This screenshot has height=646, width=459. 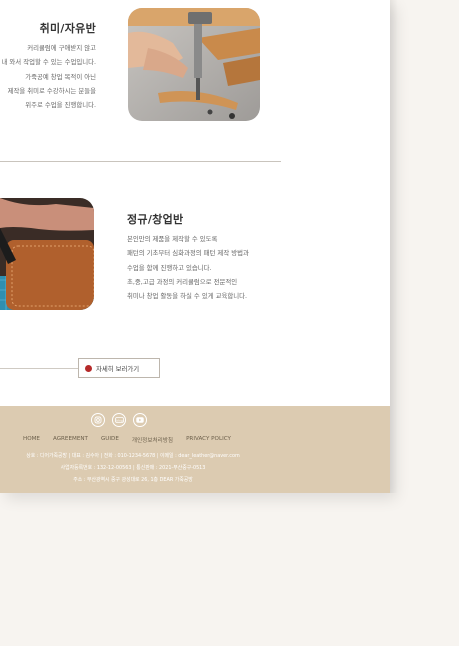 I want to click on more-connector-line, so click(x=39, y=368).